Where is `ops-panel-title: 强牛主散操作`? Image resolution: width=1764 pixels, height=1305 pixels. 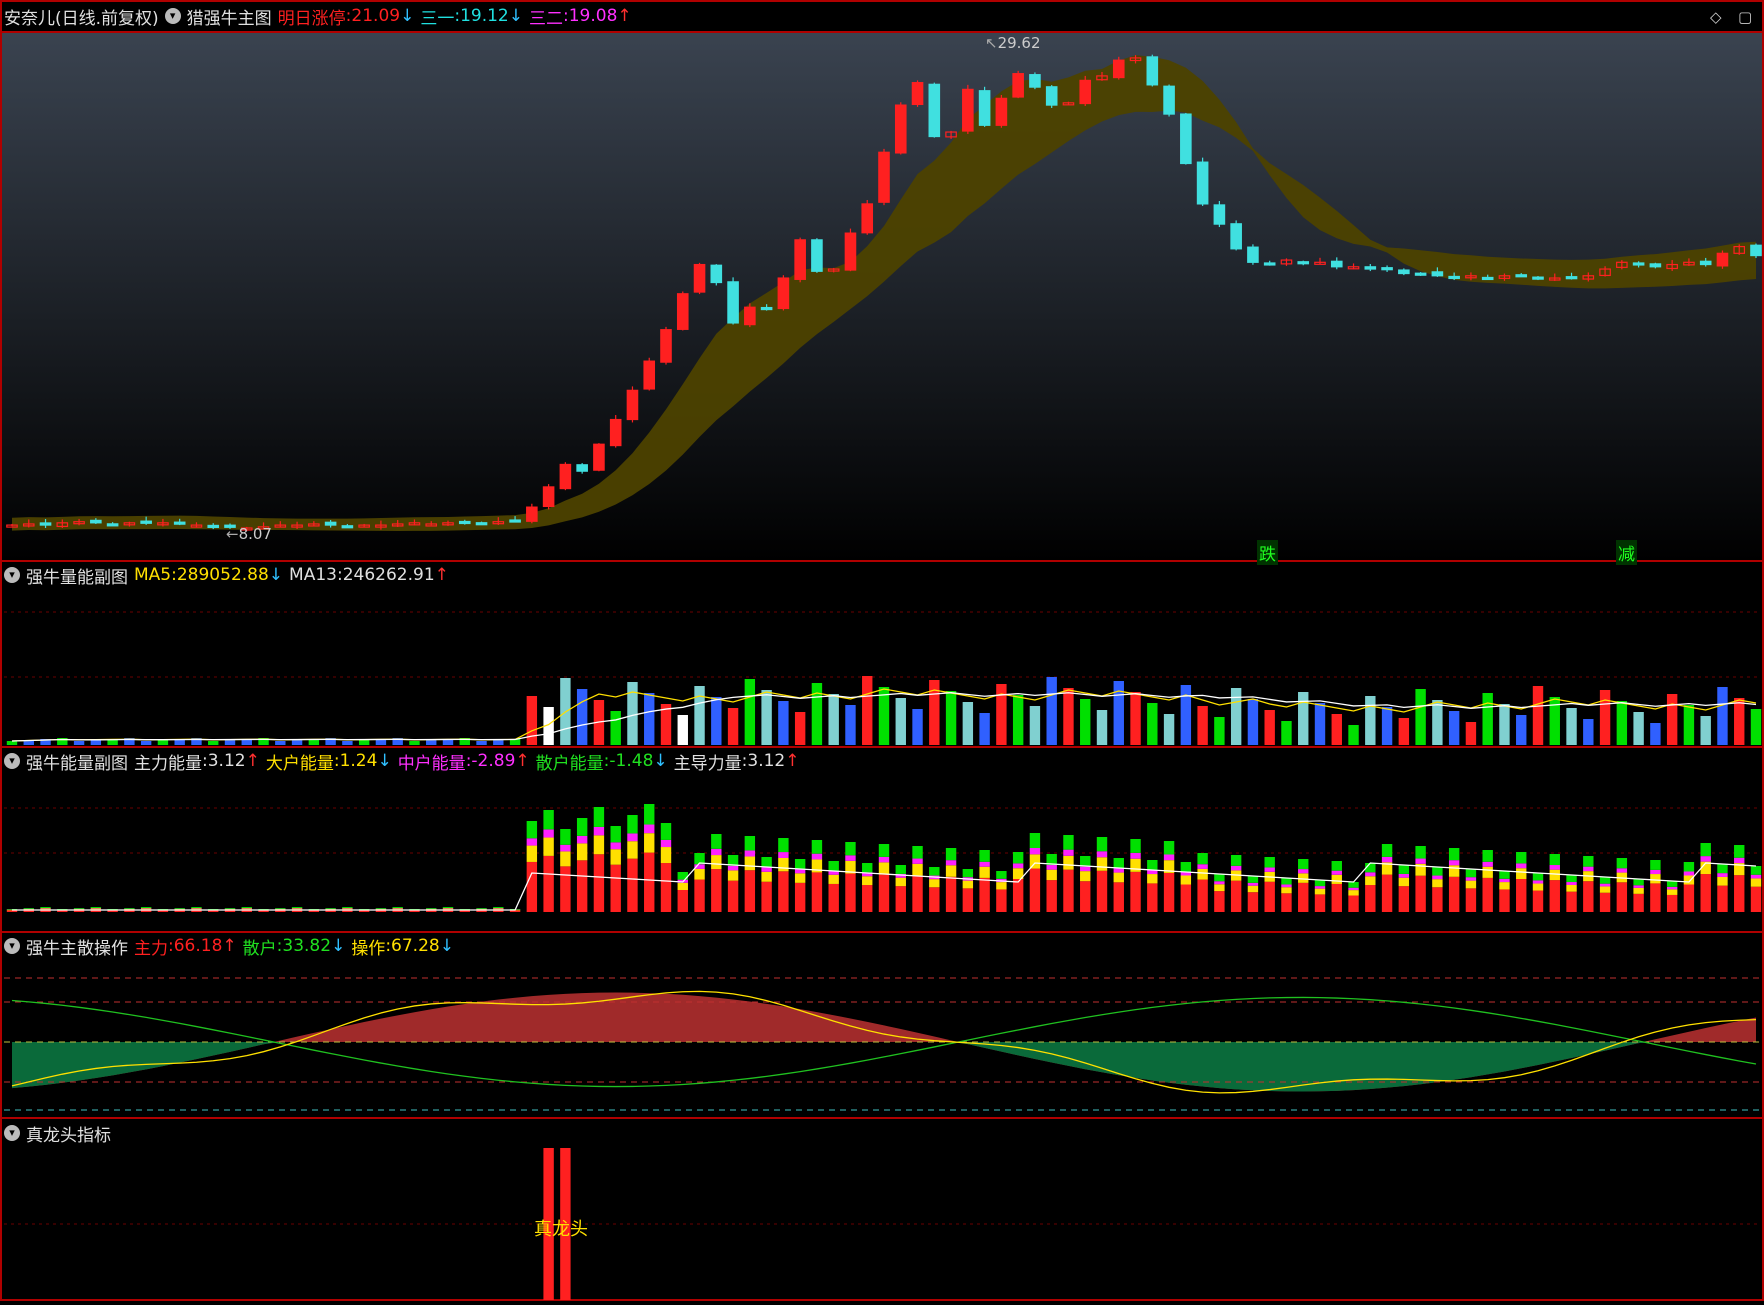 ops-panel-title: 强牛主散操作 is located at coordinates (77, 946).